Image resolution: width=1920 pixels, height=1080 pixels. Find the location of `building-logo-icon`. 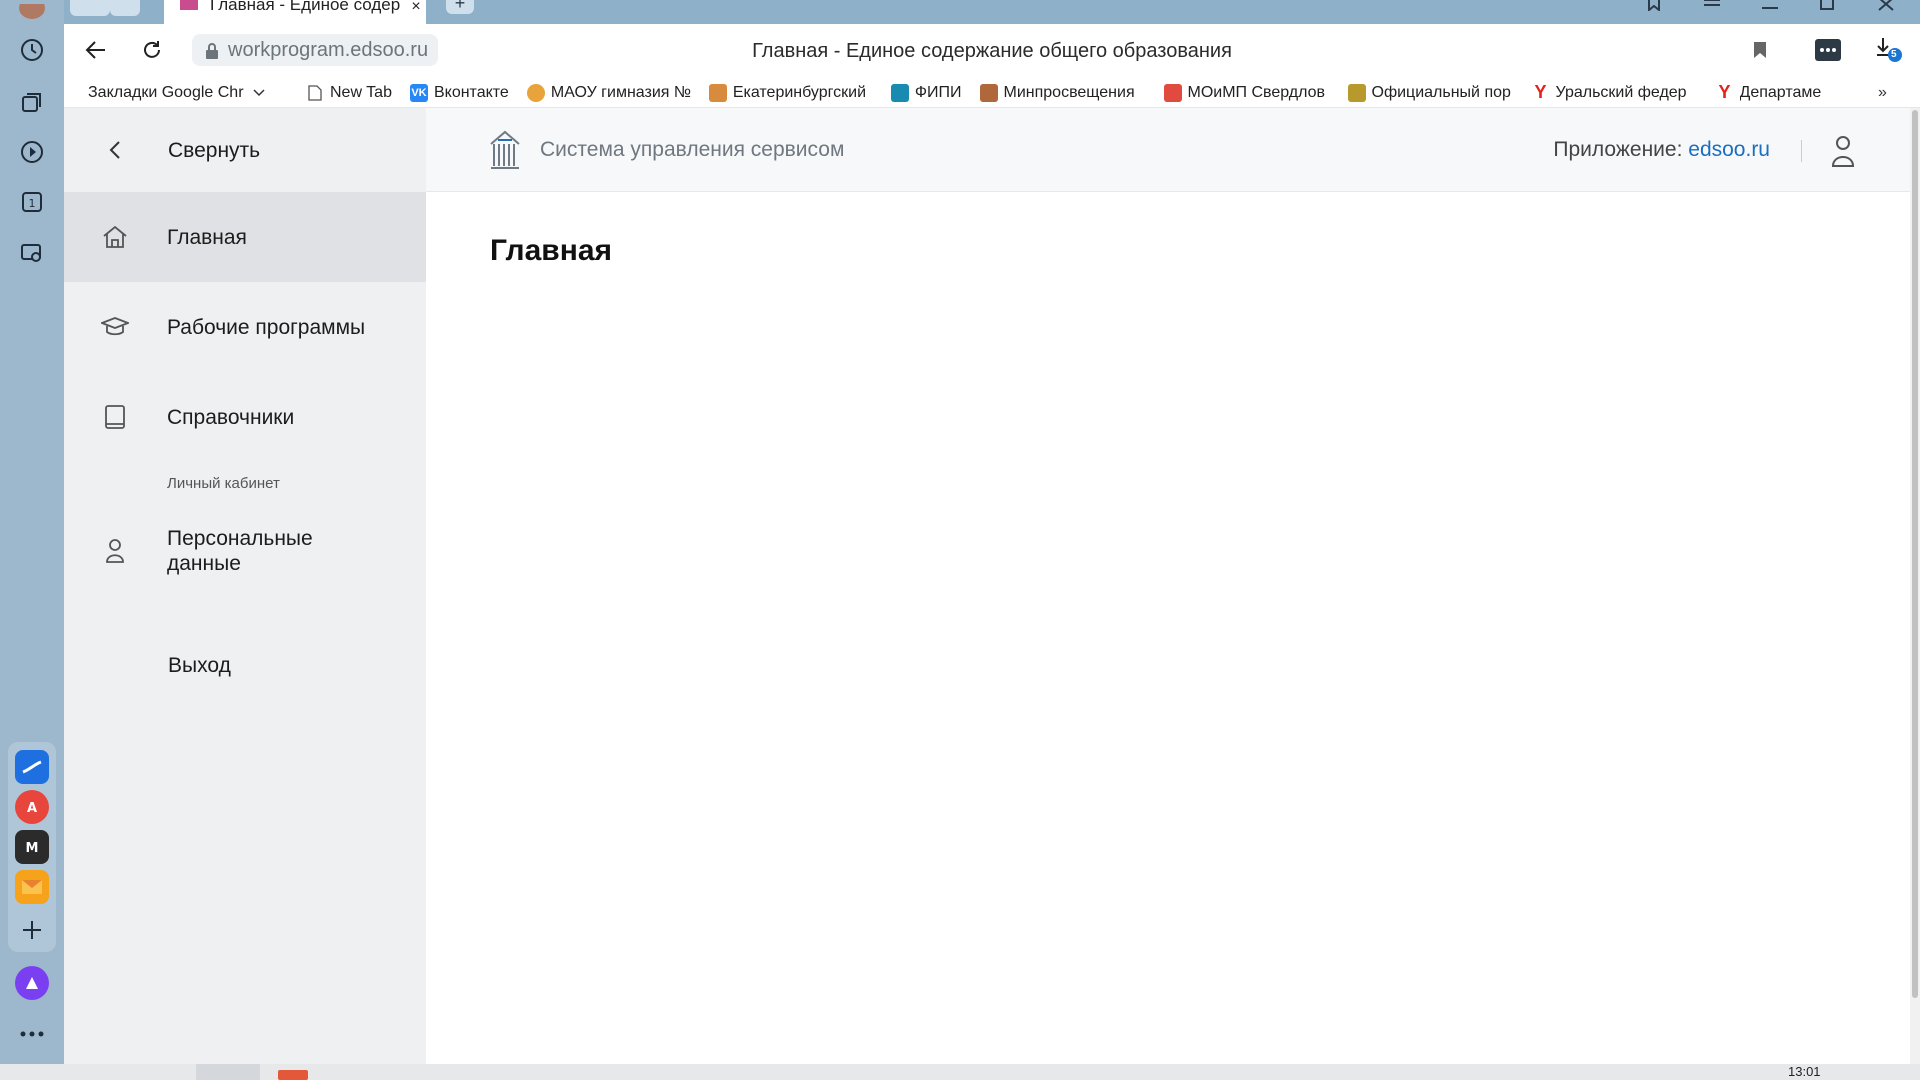

building-logo-icon is located at coordinates (505, 149).